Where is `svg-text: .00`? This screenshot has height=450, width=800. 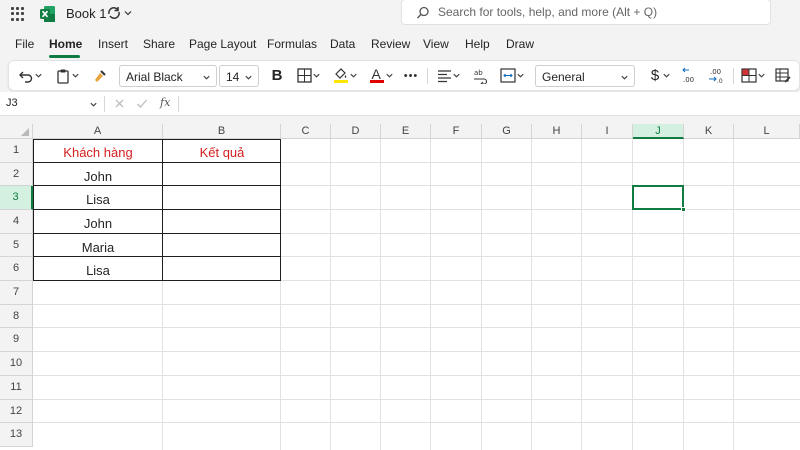 svg-text: .00 is located at coordinates (715, 72).